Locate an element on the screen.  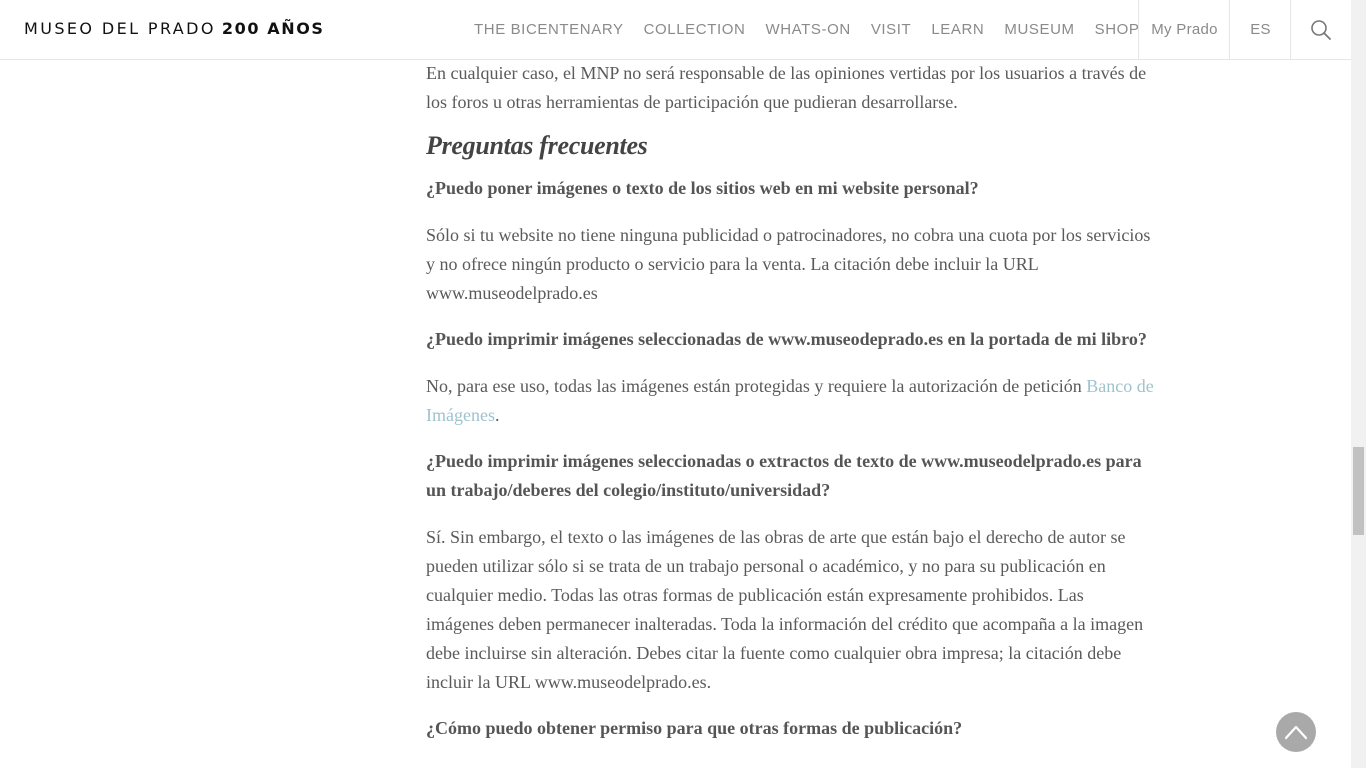
scrollbar-thumb is located at coordinates (1358, 491).